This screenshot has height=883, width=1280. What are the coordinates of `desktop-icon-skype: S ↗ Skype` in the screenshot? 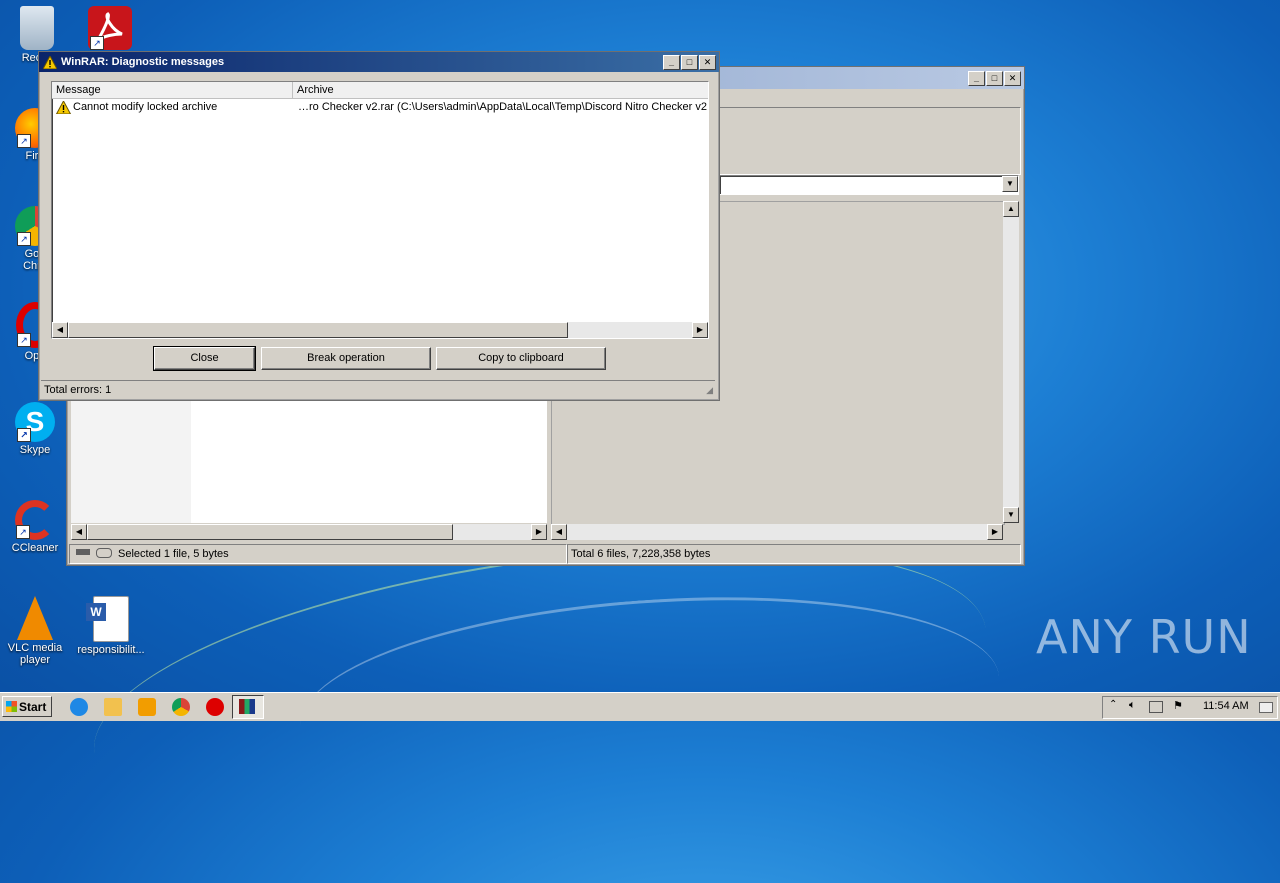 It's located at (35, 429).